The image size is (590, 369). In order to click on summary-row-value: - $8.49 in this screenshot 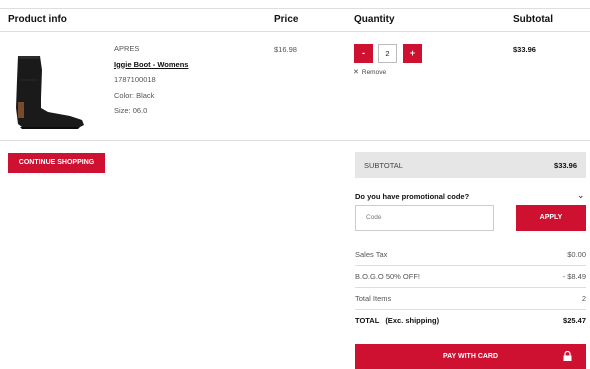, I will do `click(574, 276)`.